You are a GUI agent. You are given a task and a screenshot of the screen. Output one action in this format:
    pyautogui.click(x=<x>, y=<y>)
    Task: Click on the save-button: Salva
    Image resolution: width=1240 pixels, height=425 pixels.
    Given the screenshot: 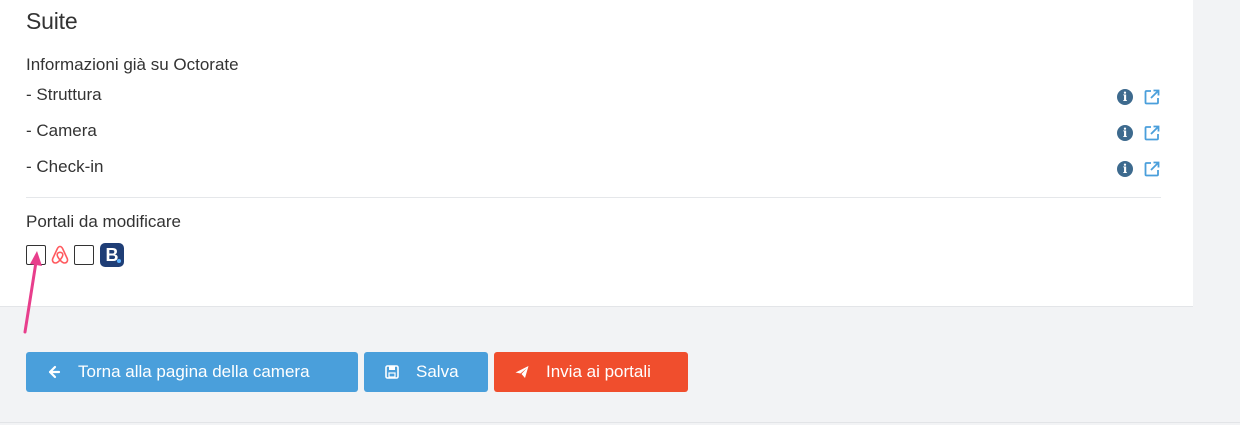 What is the action you would take?
    pyautogui.click(x=426, y=372)
    